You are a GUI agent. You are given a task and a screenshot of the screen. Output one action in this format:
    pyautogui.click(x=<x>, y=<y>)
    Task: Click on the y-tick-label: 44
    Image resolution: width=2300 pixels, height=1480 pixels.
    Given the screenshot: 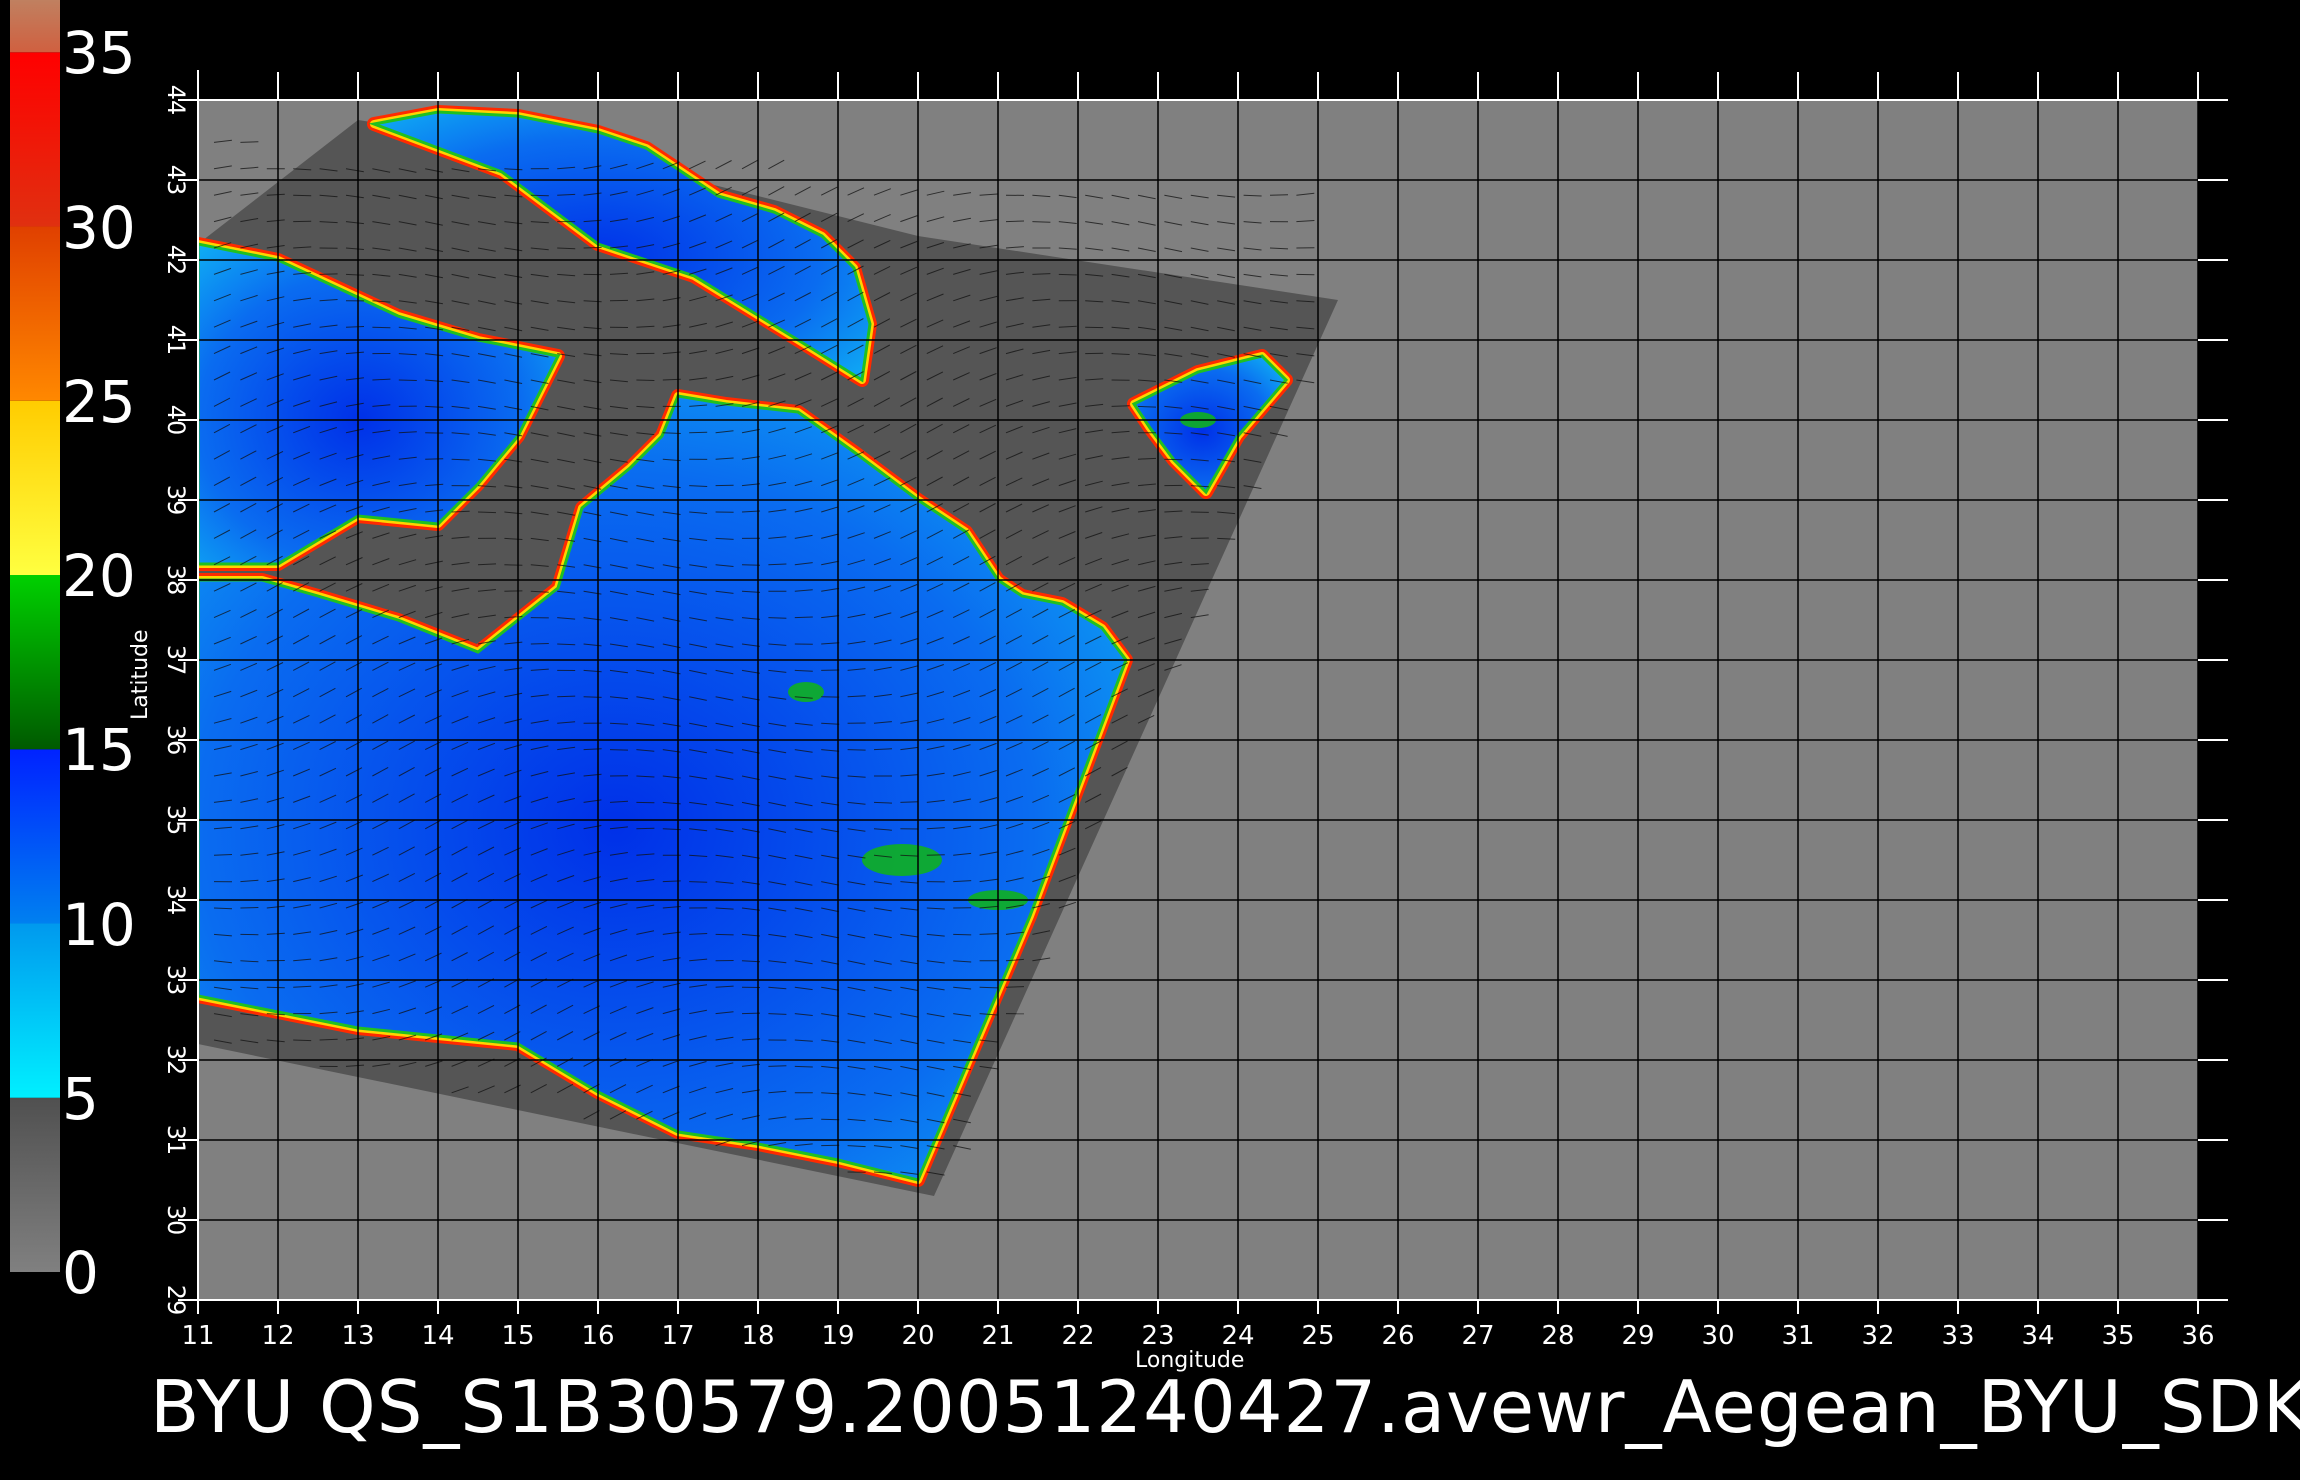 What is the action you would take?
    pyautogui.click(x=176, y=100)
    